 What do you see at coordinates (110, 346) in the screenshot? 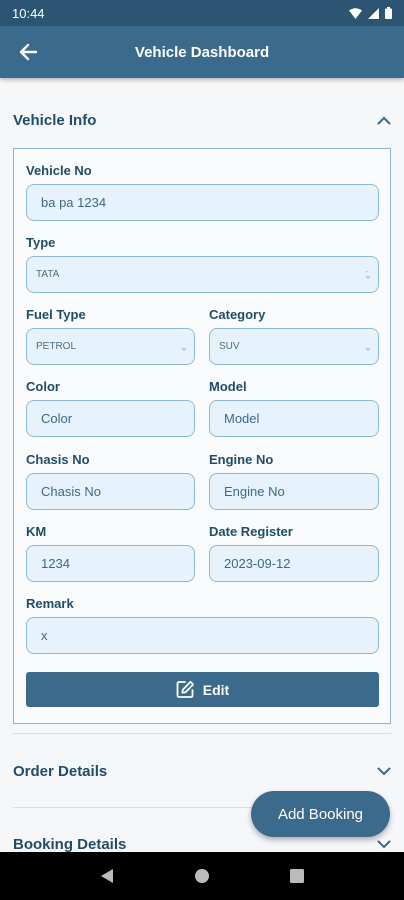
I see `fuel-type-select: PETROL` at bounding box center [110, 346].